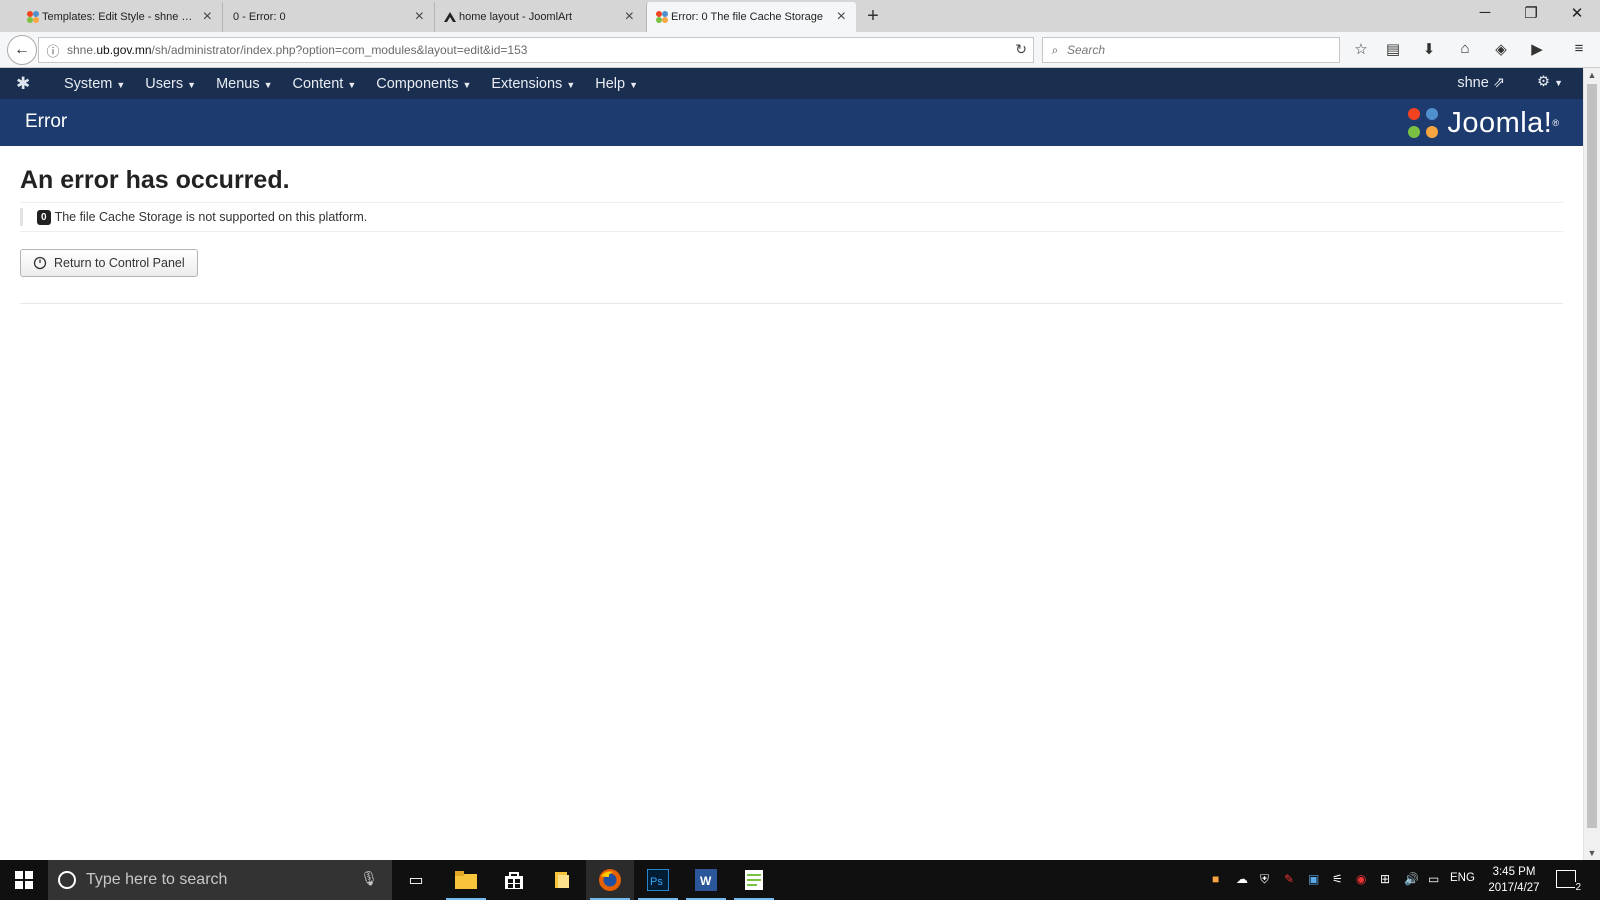  I want to click on error-heading: An error has occurred., so click(155, 180).